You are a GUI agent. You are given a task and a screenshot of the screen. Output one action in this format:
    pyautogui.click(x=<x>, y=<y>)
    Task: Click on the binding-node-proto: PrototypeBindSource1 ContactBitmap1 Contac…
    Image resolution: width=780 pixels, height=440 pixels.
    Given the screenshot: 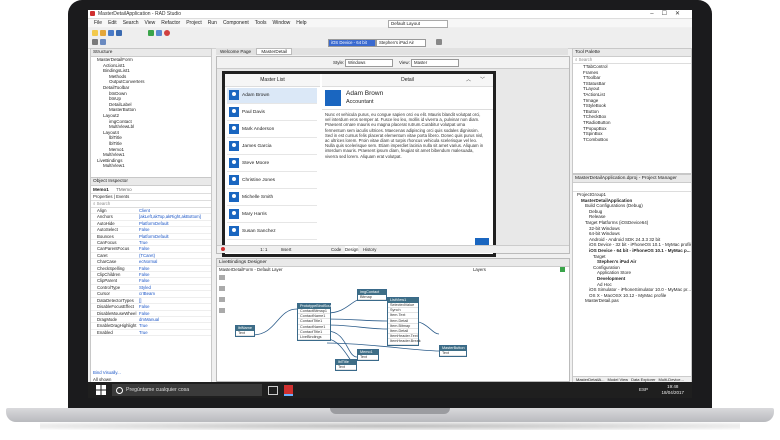 What is the action you would take?
    pyautogui.click(x=317, y=322)
    